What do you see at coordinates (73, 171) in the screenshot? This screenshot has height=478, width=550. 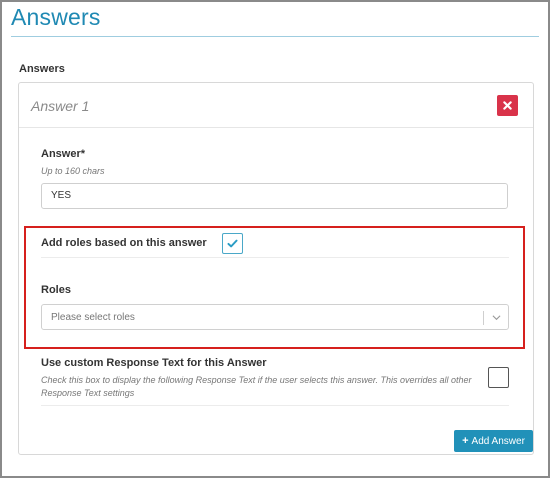 I see `answer-field-hint: Up to 160 chars` at bounding box center [73, 171].